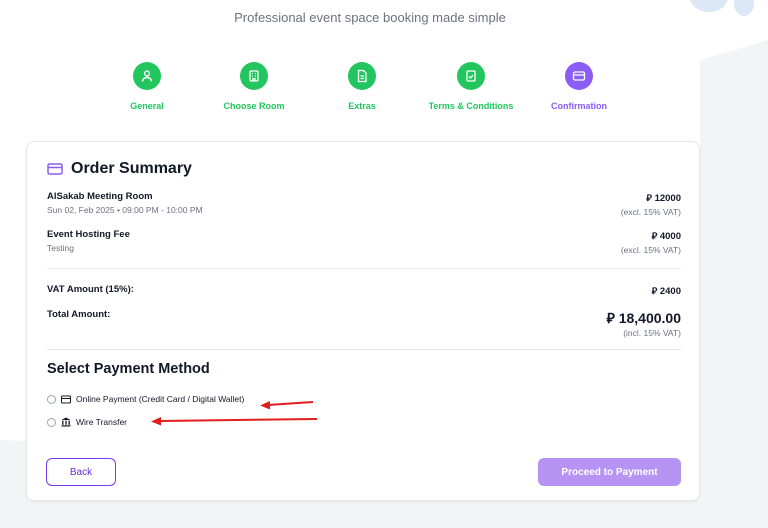  I want to click on bank-icon, so click(66, 422).